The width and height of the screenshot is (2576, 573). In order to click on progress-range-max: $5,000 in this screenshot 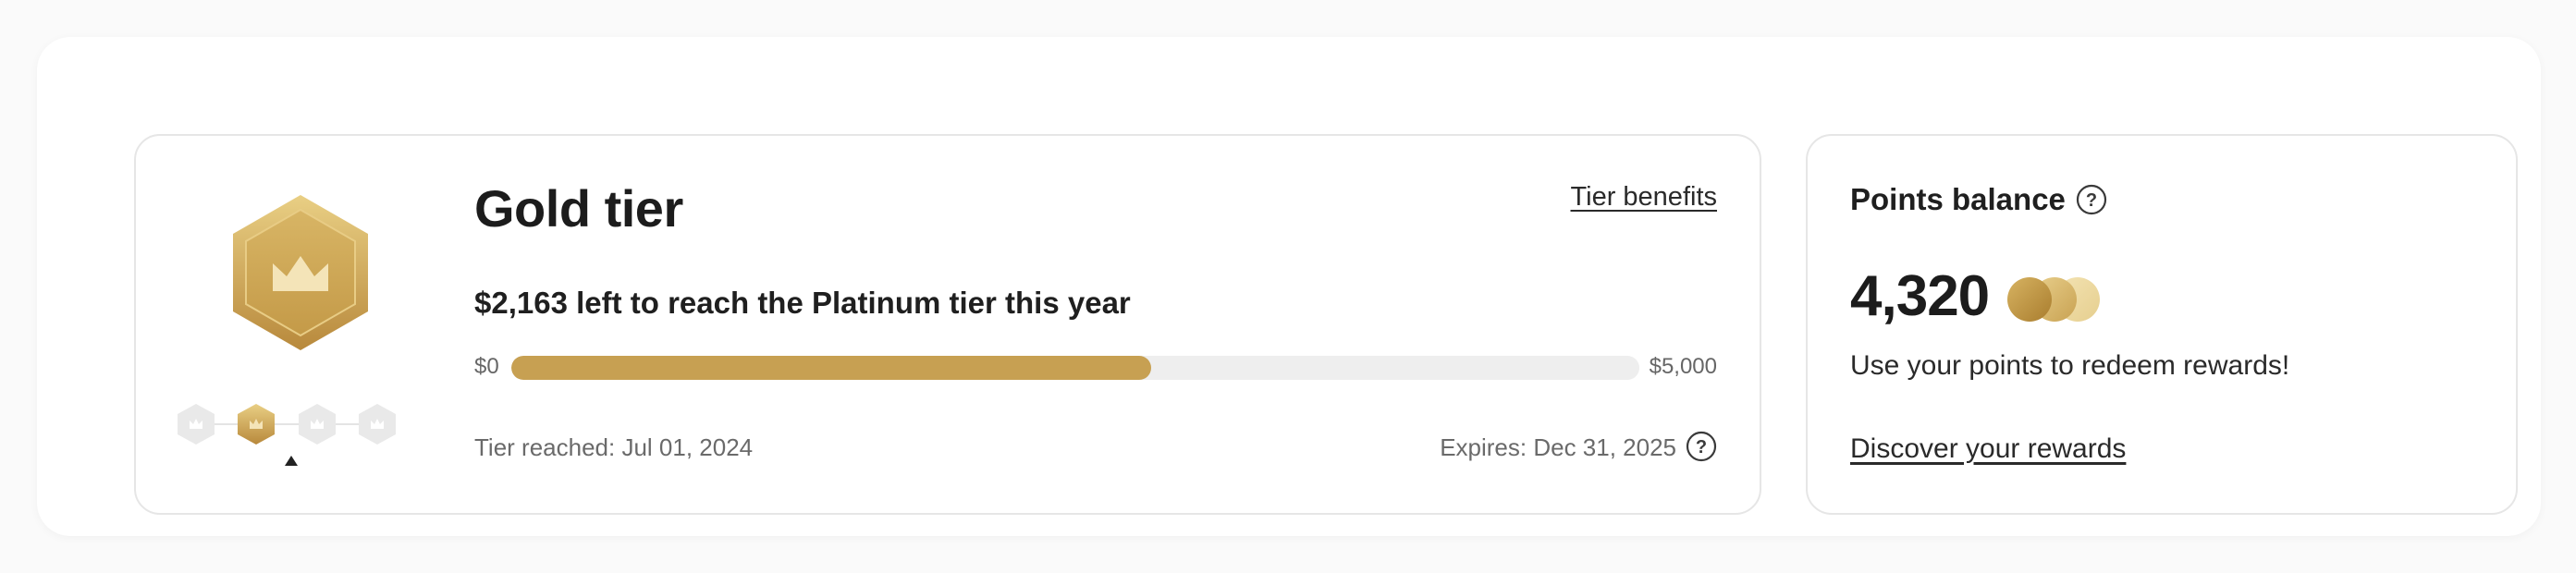, I will do `click(1683, 367)`.